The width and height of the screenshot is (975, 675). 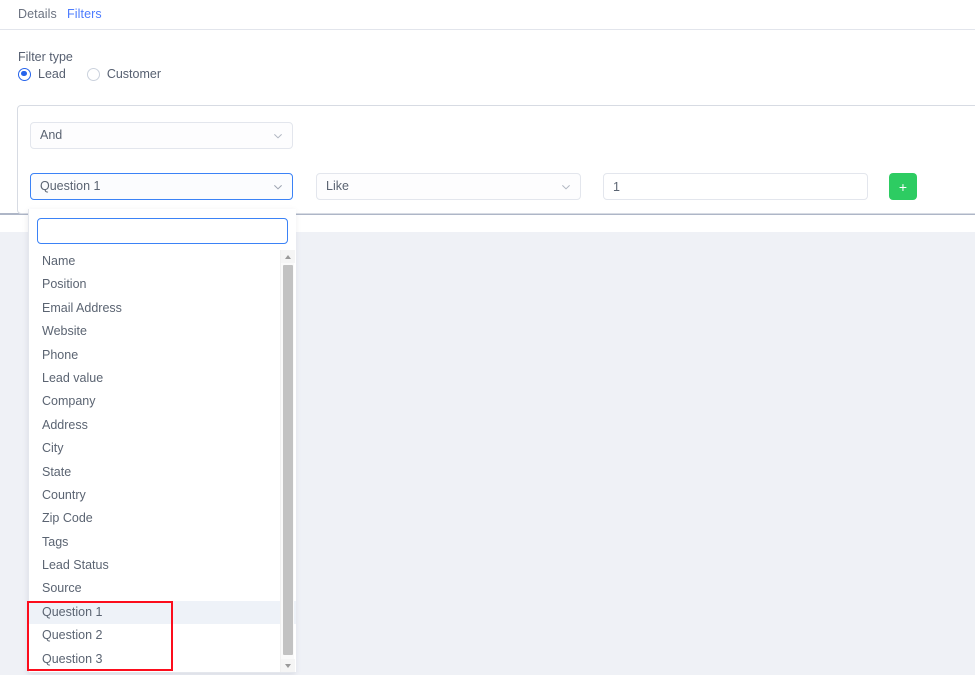 I want to click on filter-type-radio-group: Lead Customer, so click(x=100, y=74).